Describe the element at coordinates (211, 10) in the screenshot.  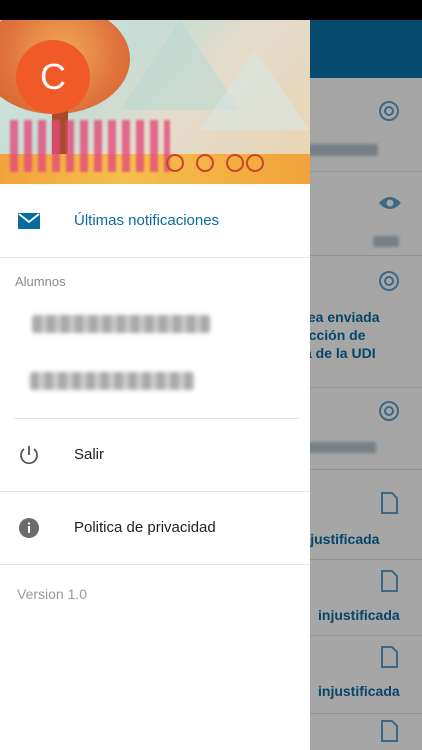
I see `status-bar` at that location.